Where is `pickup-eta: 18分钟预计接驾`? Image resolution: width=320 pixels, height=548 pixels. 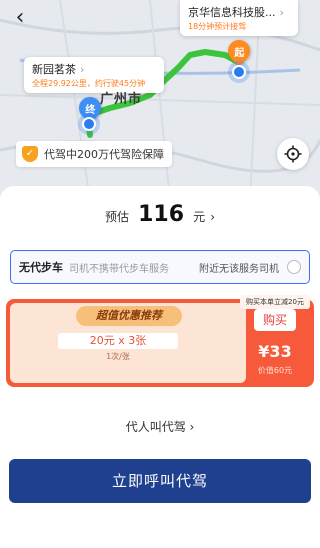
pickup-eta: 18分钟预计接驾 is located at coordinates (217, 26).